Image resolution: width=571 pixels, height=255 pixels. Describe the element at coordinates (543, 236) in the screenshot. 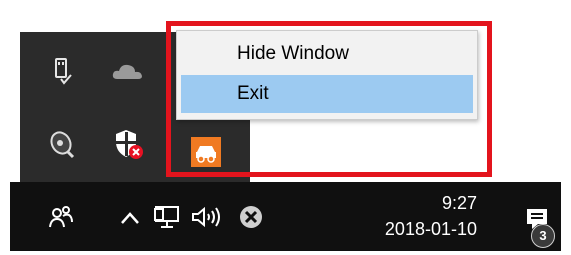

I see `notification-count-badge: 3` at that location.